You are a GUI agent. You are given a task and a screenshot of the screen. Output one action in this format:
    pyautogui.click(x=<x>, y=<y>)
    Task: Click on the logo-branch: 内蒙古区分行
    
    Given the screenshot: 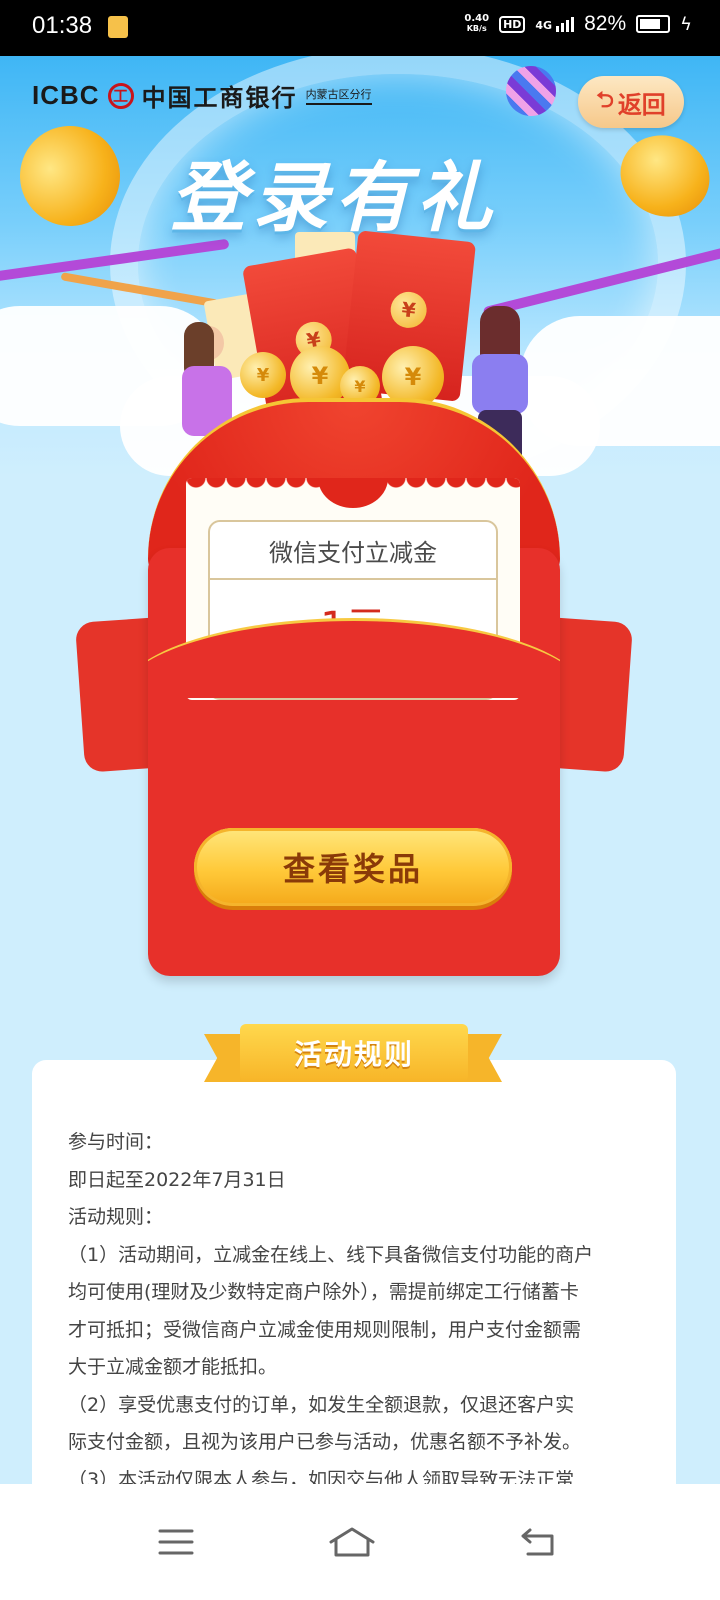 What is the action you would take?
    pyautogui.click(x=338, y=95)
    